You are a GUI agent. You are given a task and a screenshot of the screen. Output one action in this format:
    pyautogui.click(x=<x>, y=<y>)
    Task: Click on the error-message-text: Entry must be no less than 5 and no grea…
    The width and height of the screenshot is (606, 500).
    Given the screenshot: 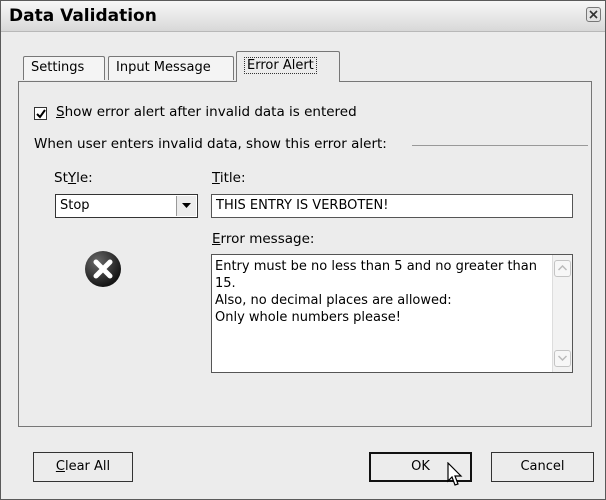 What is the action you would take?
    pyautogui.click(x=376, y=292)
    